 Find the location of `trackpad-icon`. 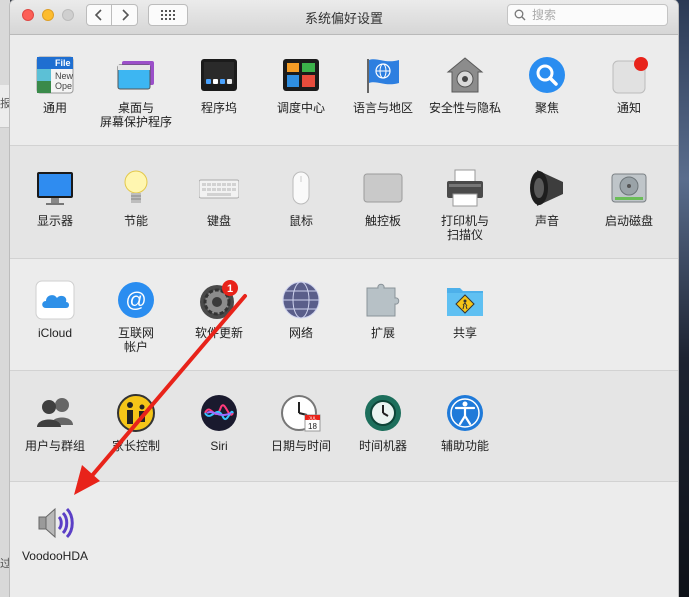

trackpad-icon is located at coordinates (383, 188).